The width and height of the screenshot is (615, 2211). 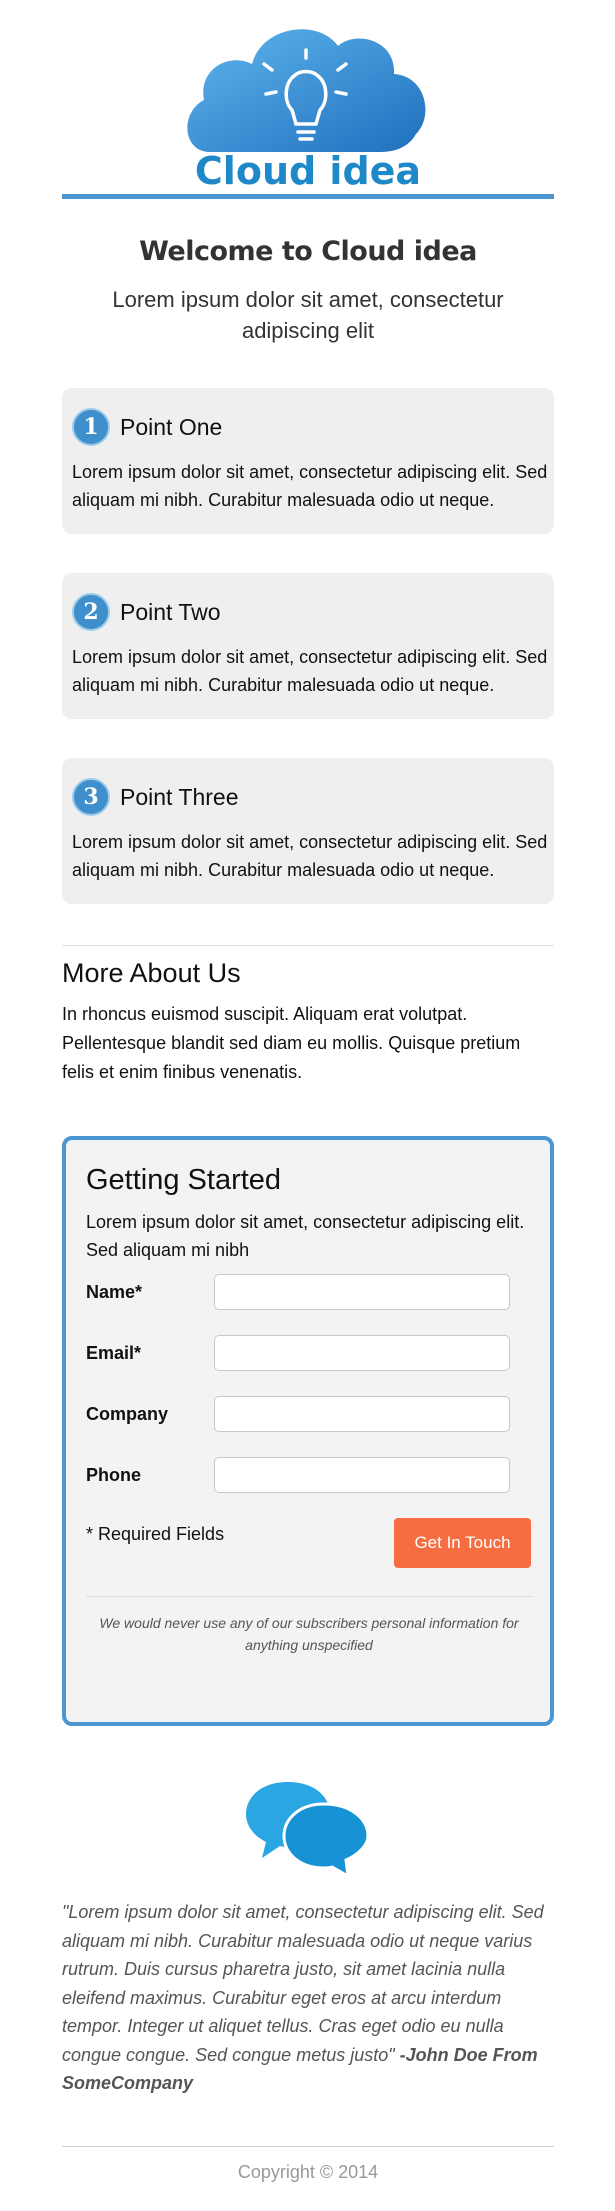 What do you see at coordinates (308, 2172) in the screenshot?
I see `copyright-text: Copyright © 2014` at bounding box center [308, 2172].